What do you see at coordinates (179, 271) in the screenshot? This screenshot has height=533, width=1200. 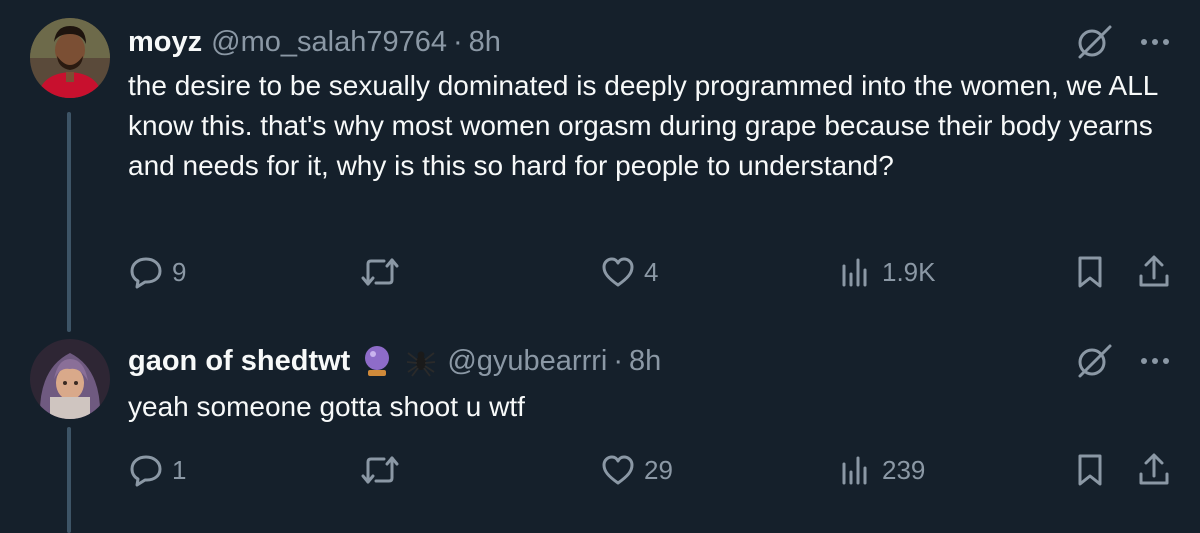 I see `reply-count: 9` at bounding box center [179, 271].